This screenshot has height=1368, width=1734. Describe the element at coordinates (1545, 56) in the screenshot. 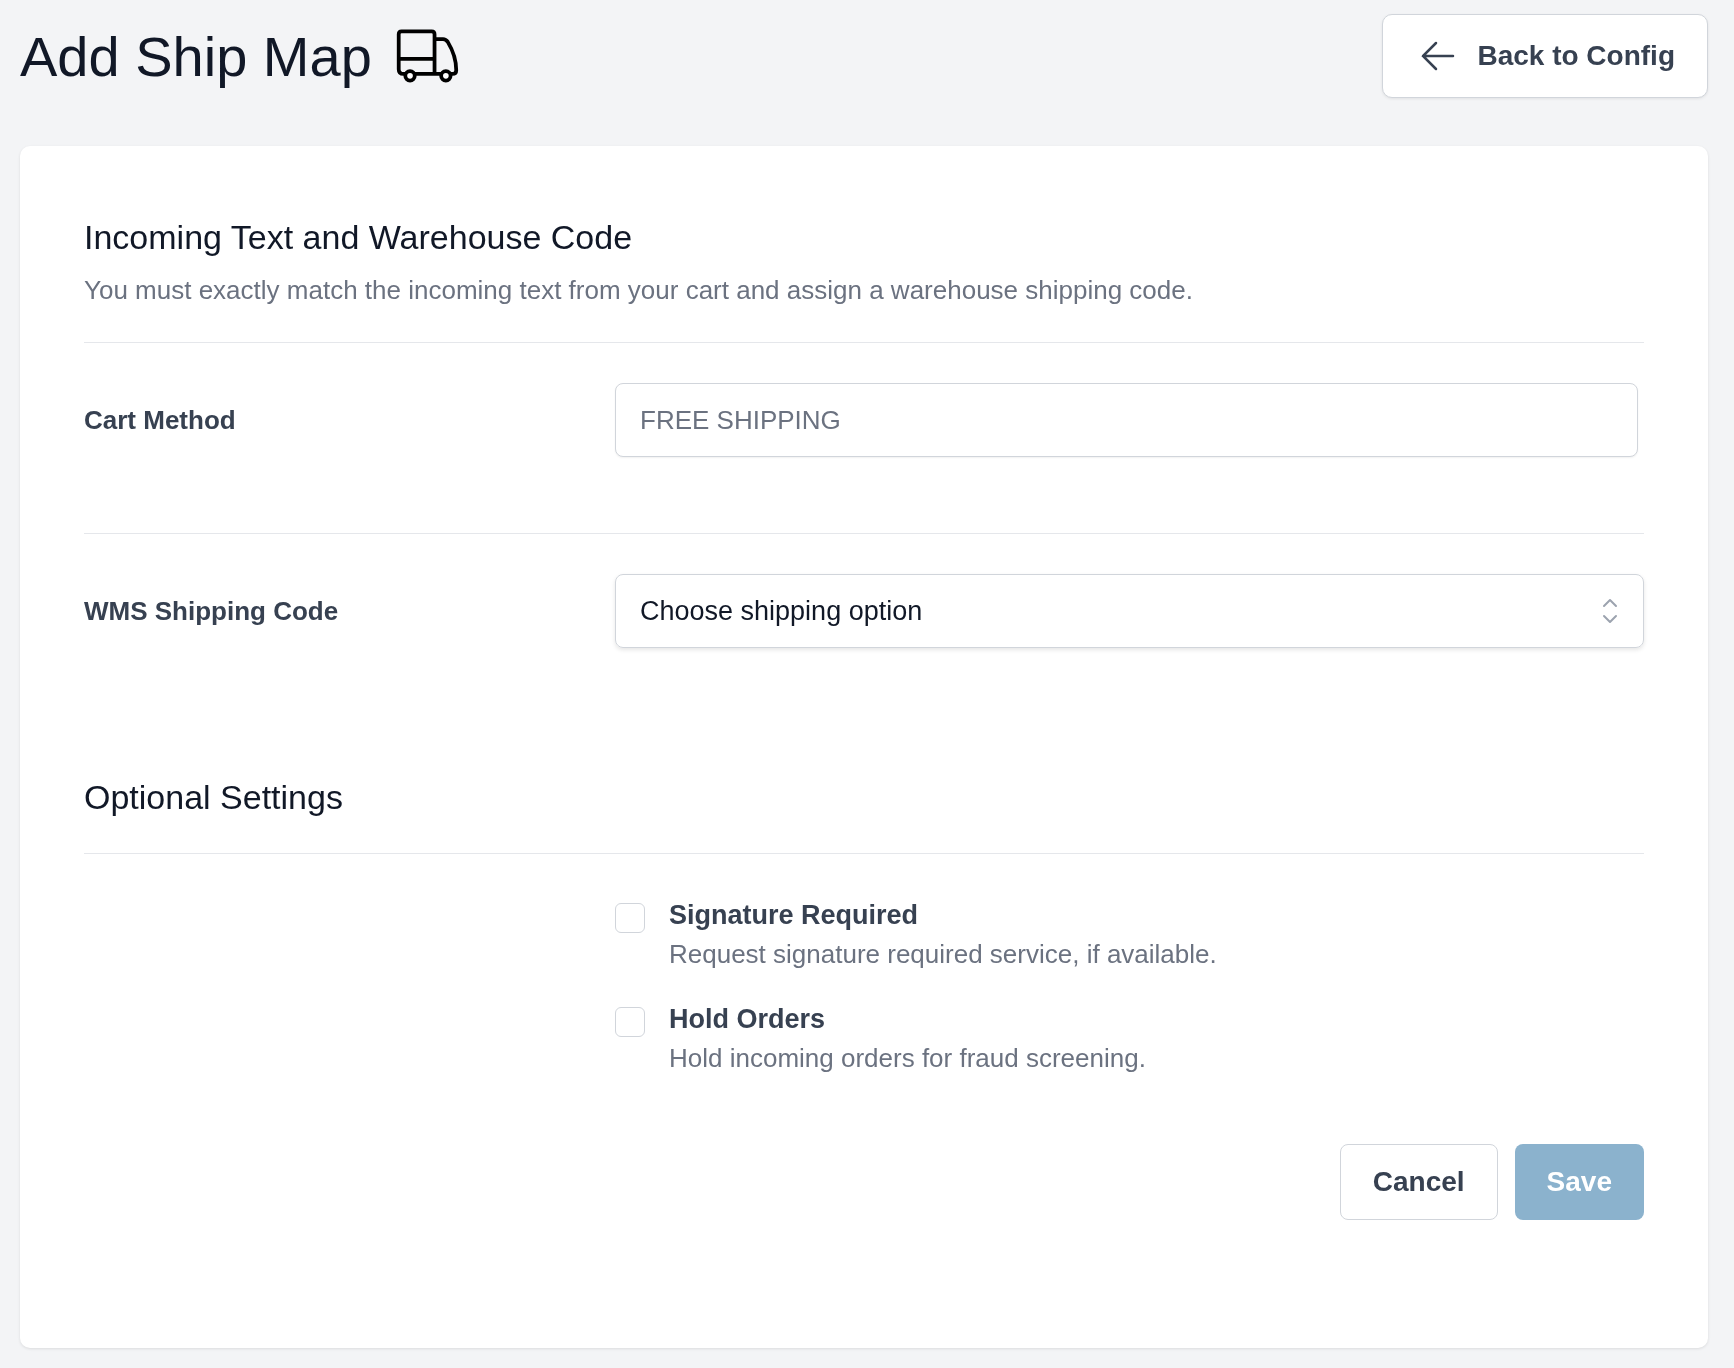

I see `back-button: Back to Config` at that location.